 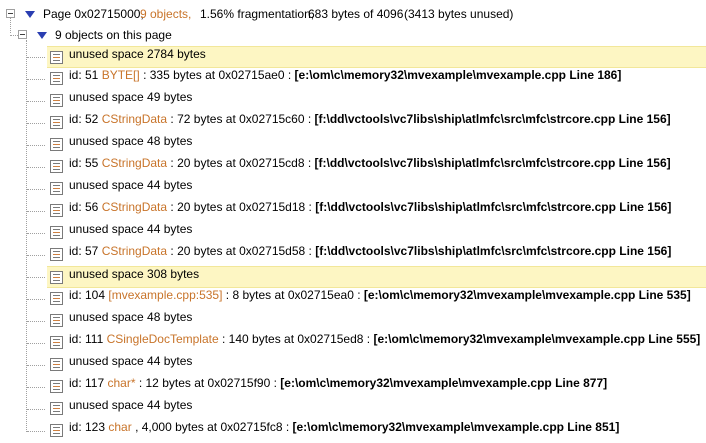 What do you see at coordinates (376, 57) in the screenshot?
I see `list-item: unused space 2784 bytes` at bounding box center [376, 57].